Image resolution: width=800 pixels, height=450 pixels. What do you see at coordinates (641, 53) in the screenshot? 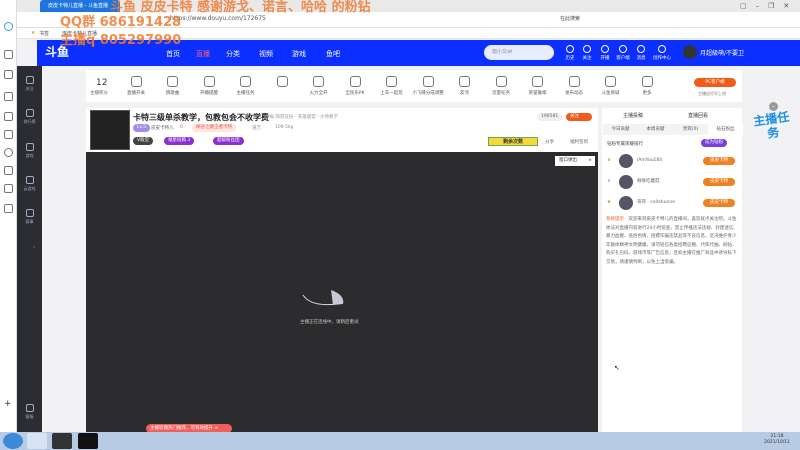
I see `messages-button: 消息` at bounding box center [641, 53].